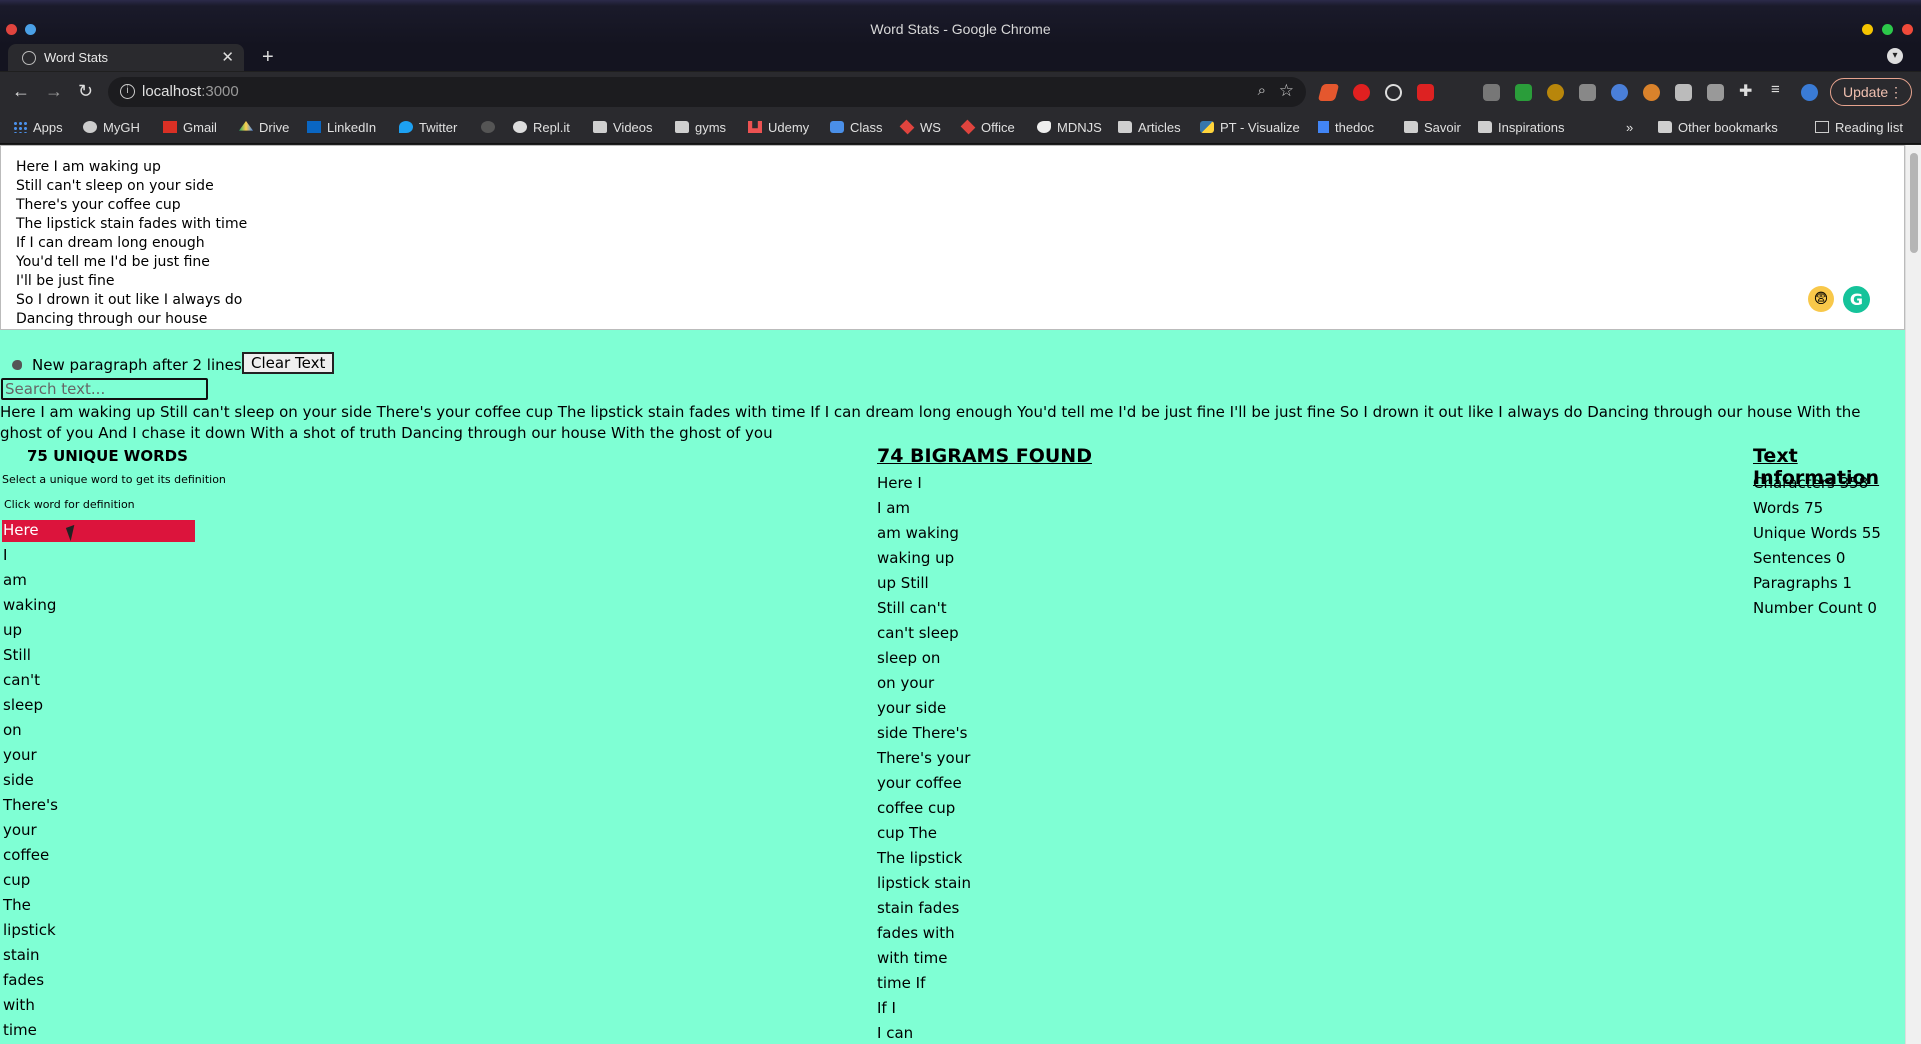 This screenshot has height=1044, width=1921. I want to click on tab-title: Word Stats, so click(76, 57).